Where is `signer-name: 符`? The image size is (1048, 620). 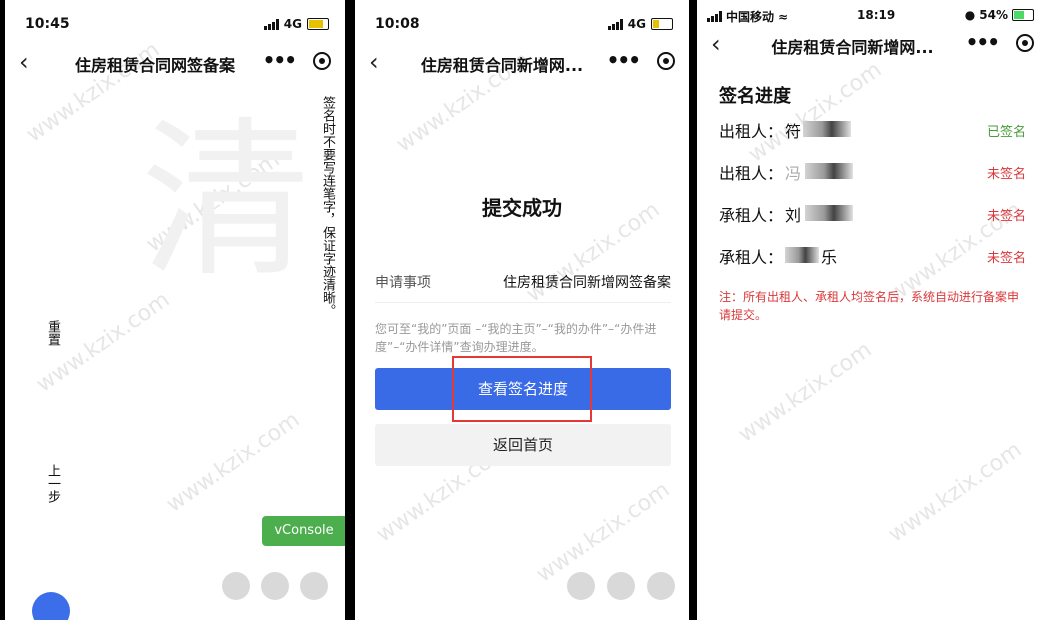
signer-name: 符 is located at coordinates (793, 131).